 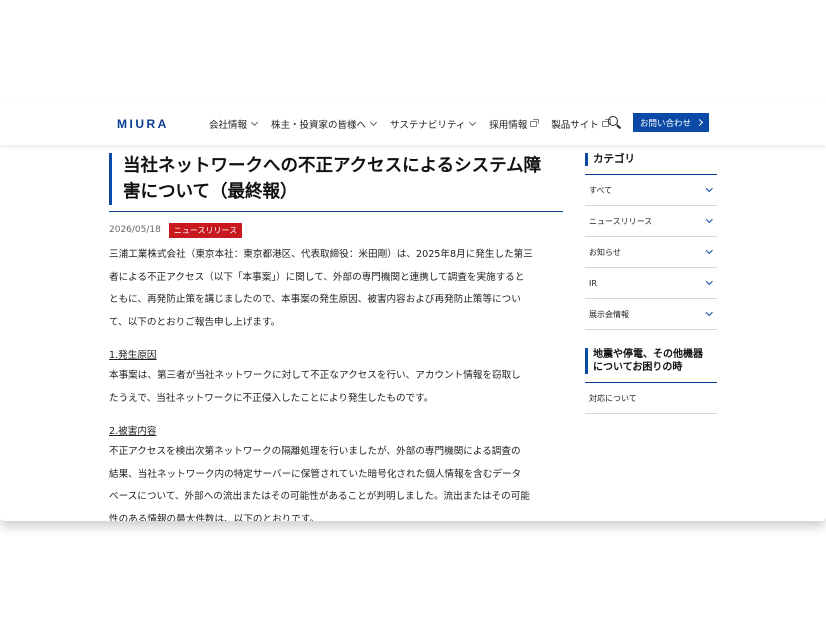 I want to click on section-heading-cause: 1.発生原因, so click(x=133, y=355).